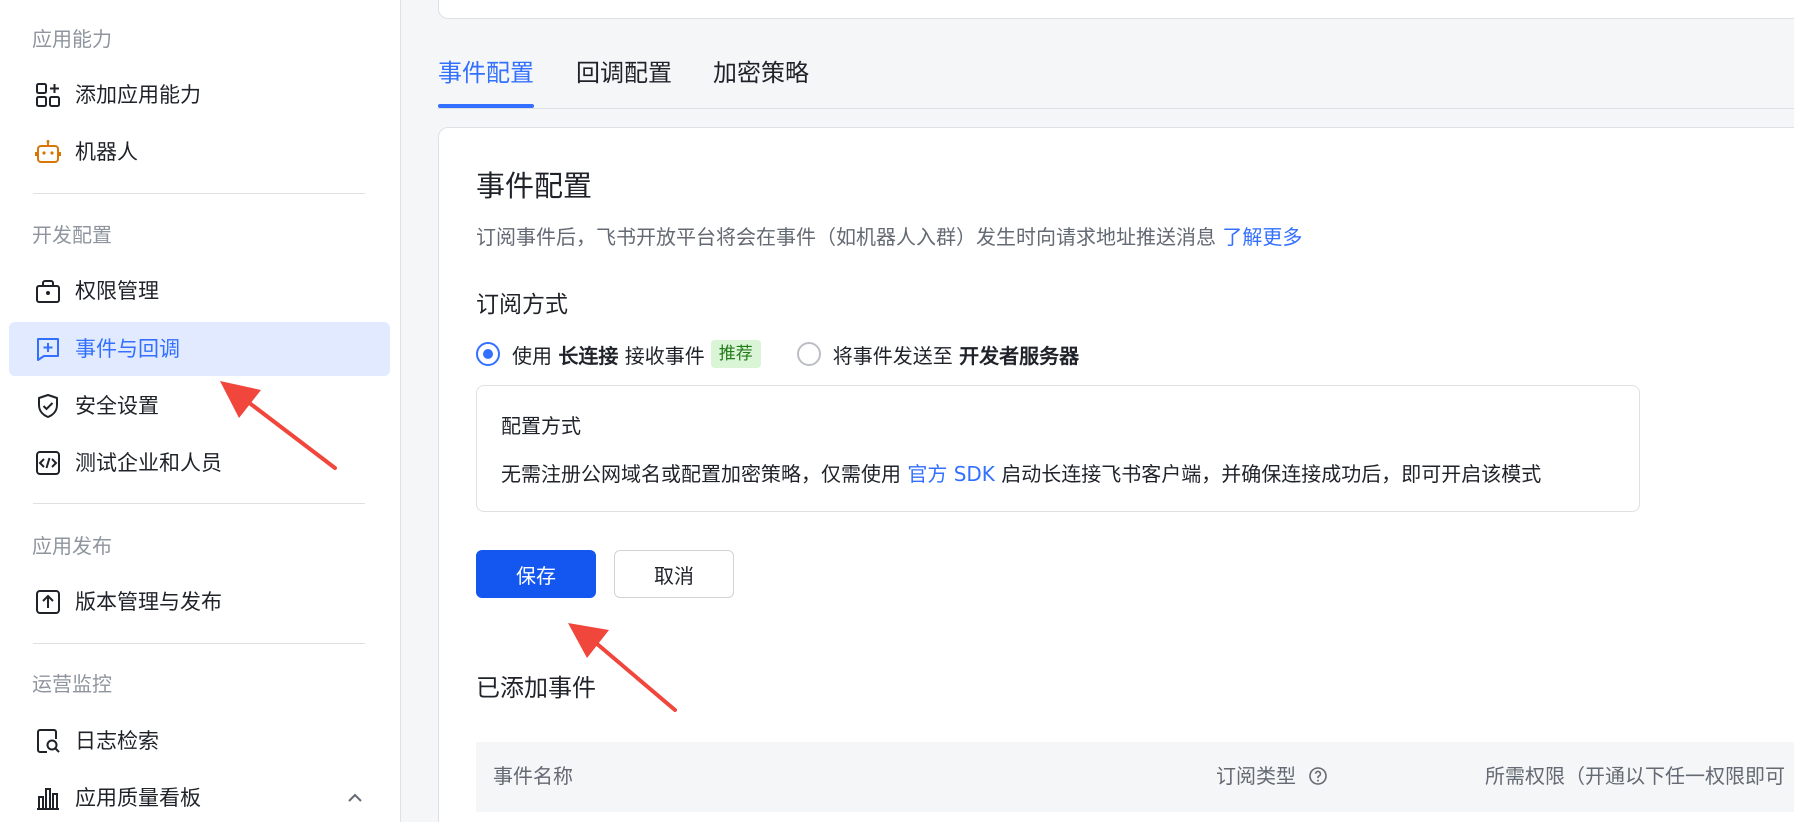  Describe the element at coordinates (199, 349) in the screenshot. I see `sidebar-item-event-callback: 事件与回调` at that location.